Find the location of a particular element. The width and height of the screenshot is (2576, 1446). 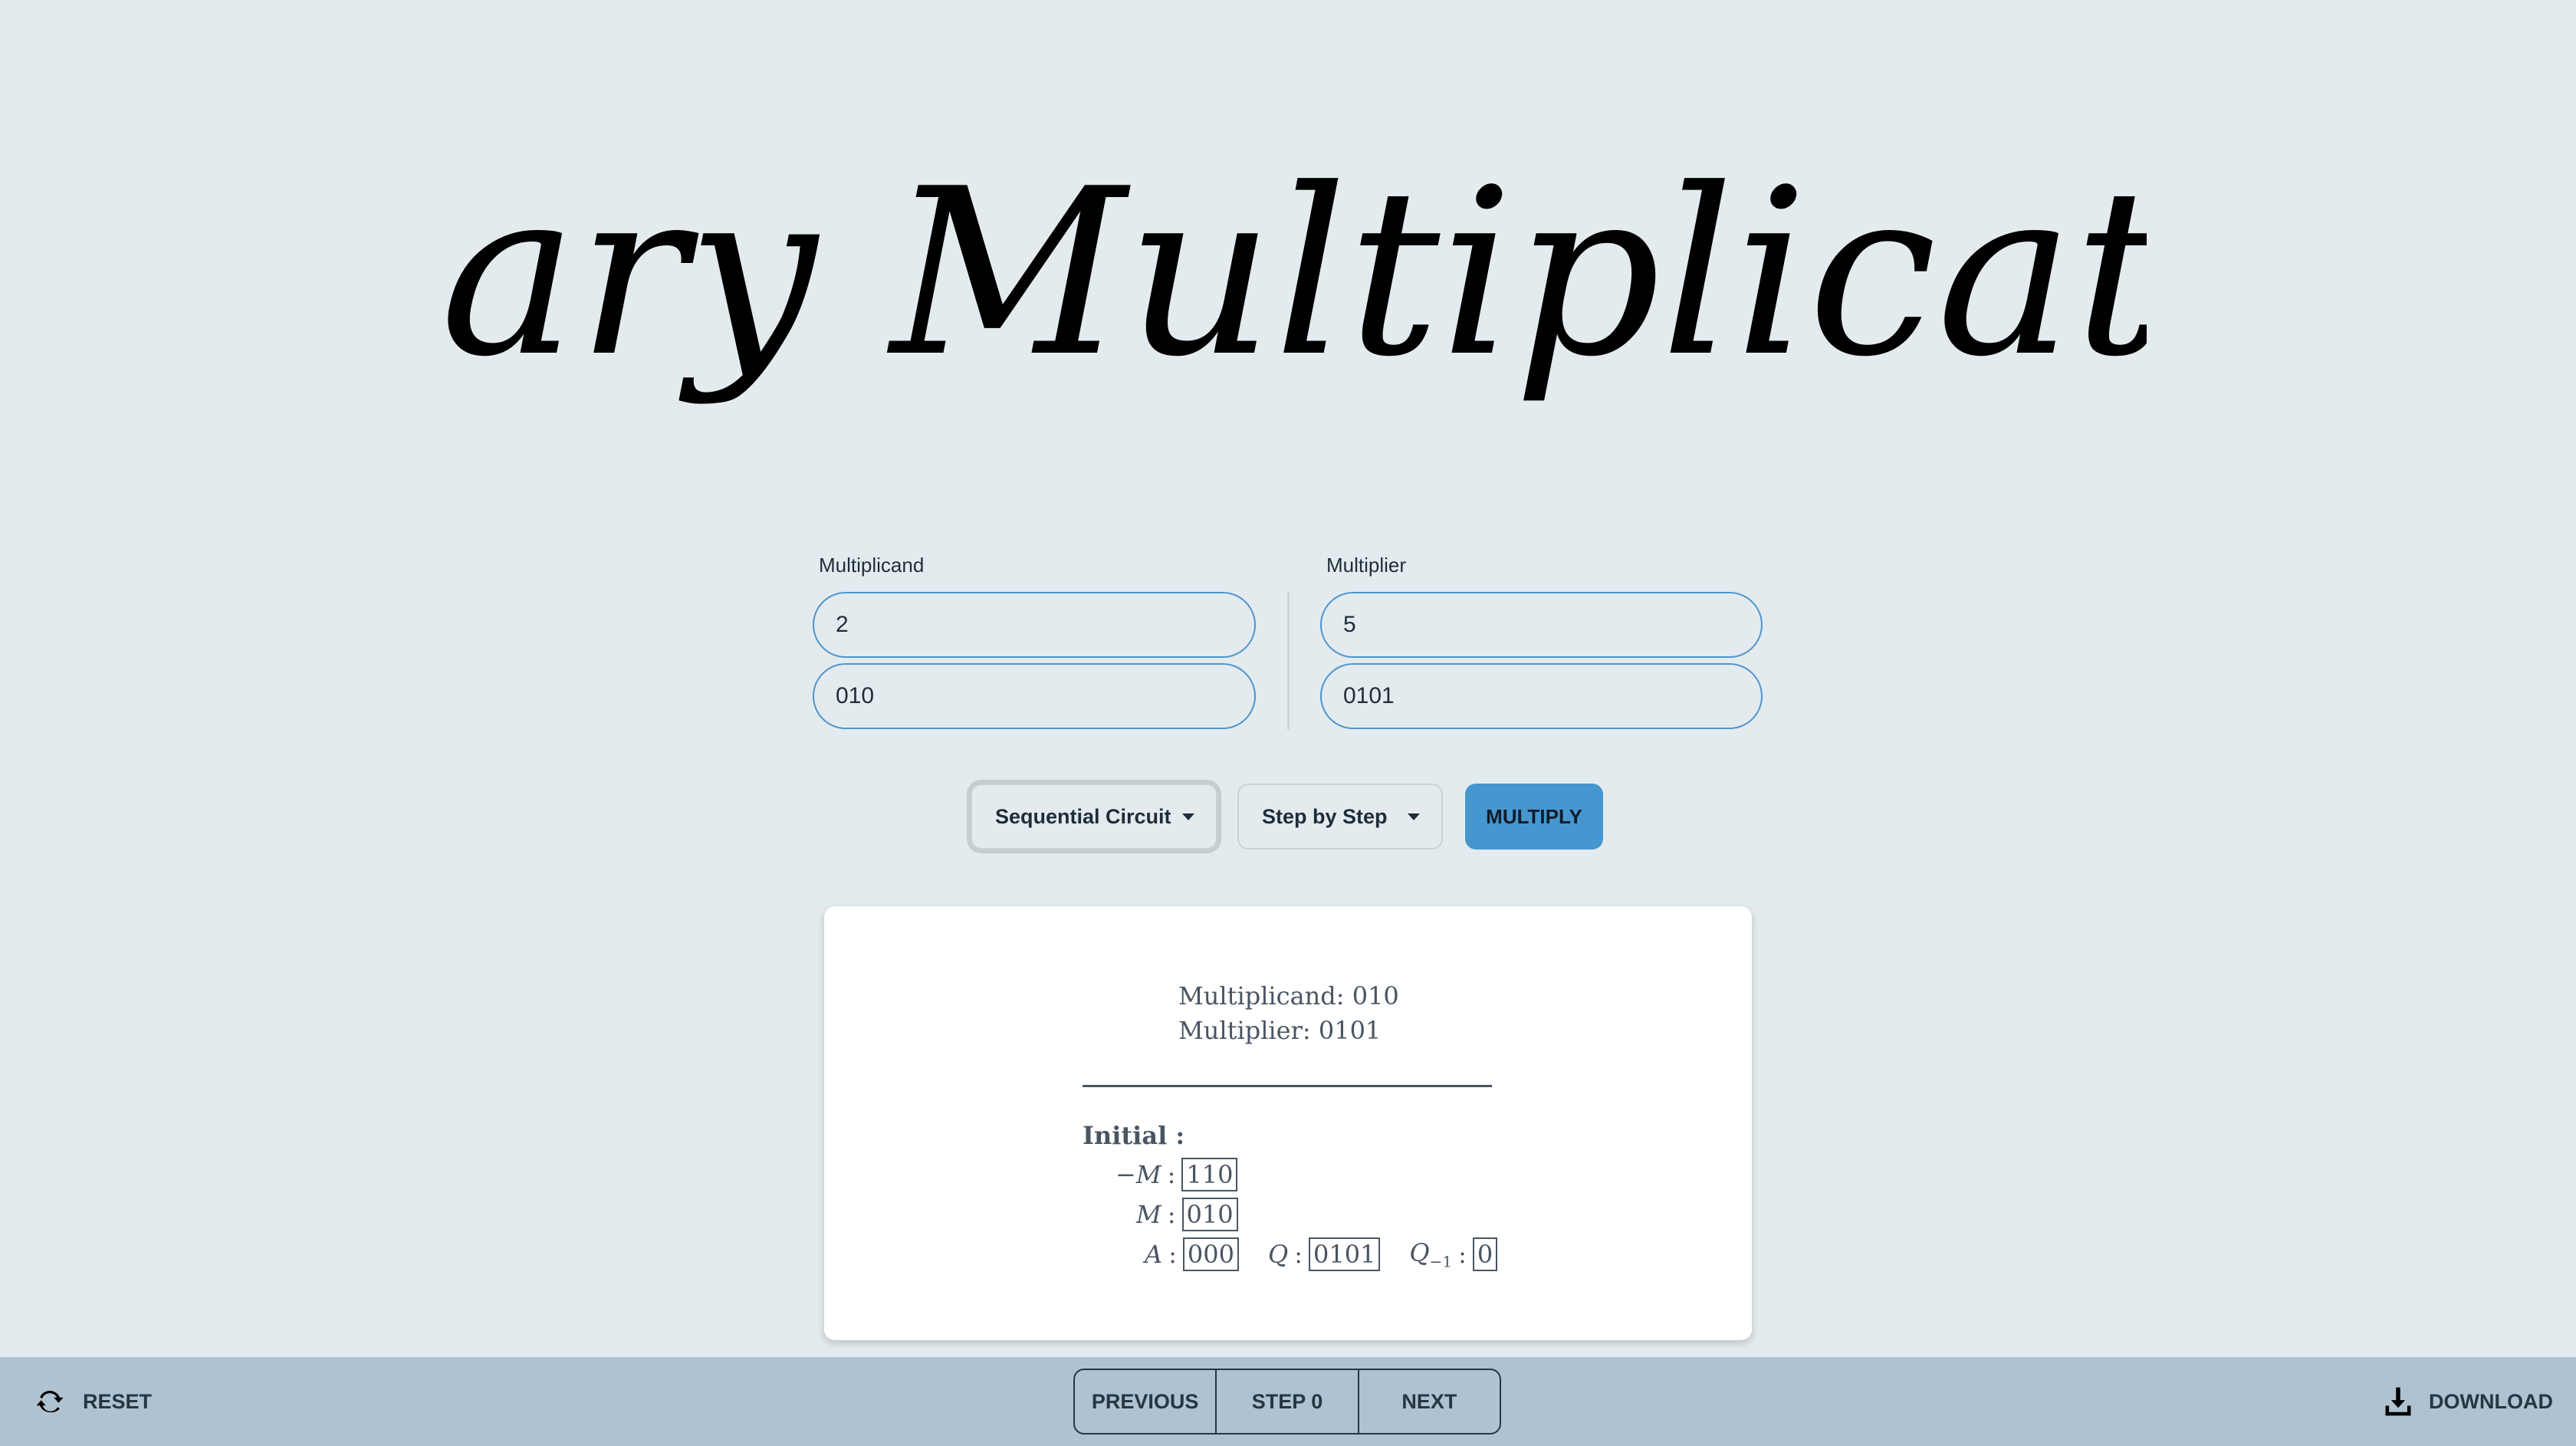

multiplier-line: Multiplier: 0101 is located at coordinates (1280, 1031).